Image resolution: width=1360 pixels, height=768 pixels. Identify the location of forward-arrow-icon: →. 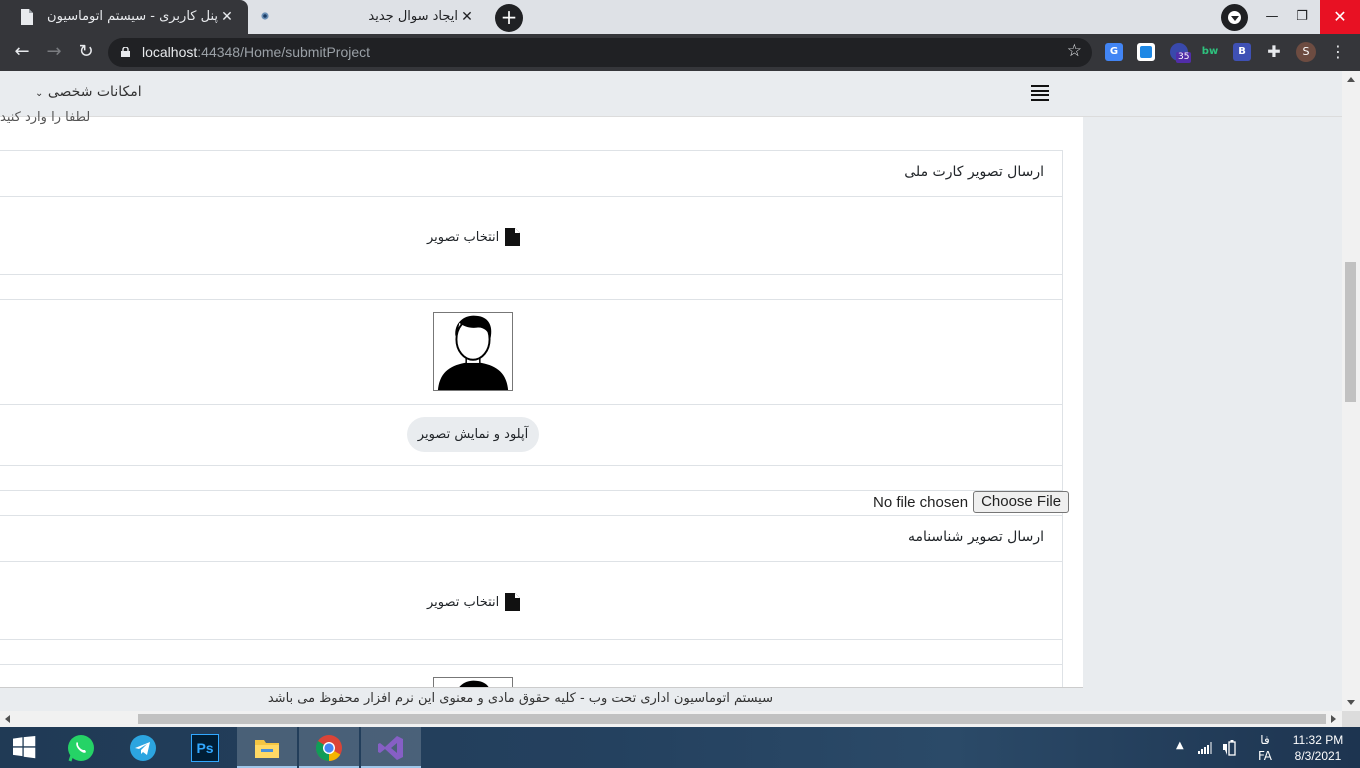
(54, 52).